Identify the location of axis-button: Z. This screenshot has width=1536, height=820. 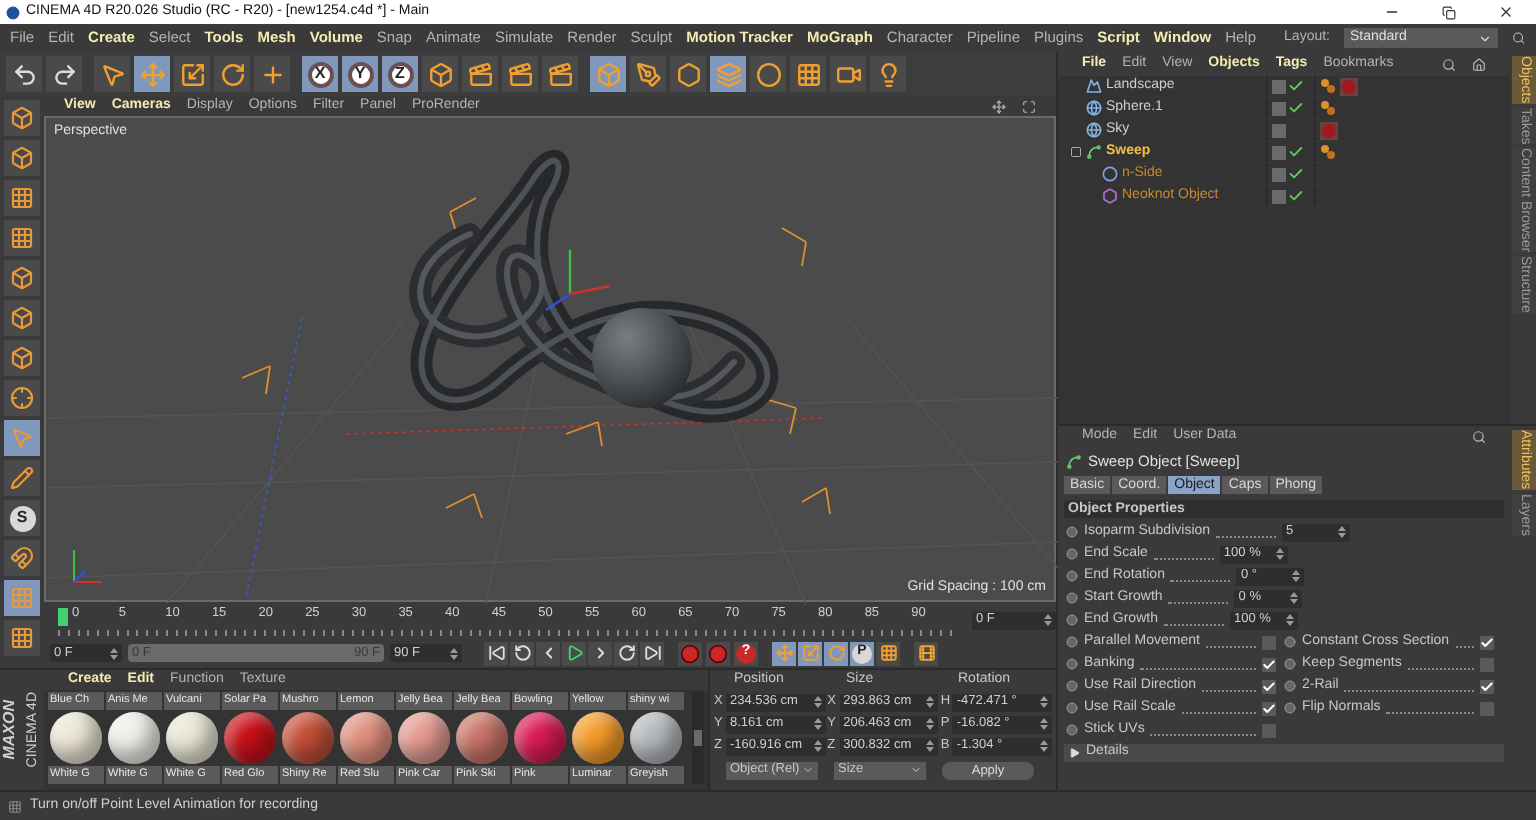
(400, 74).